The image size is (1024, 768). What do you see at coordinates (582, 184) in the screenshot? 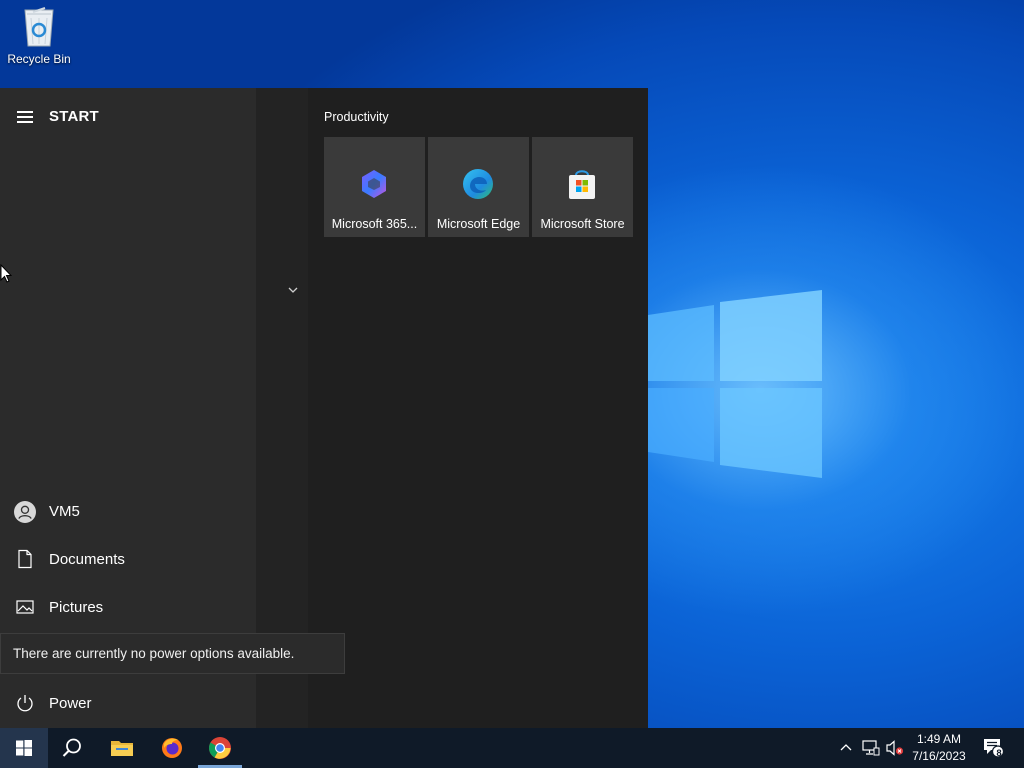
I see `store-icon` at bounding box center [582, 184].